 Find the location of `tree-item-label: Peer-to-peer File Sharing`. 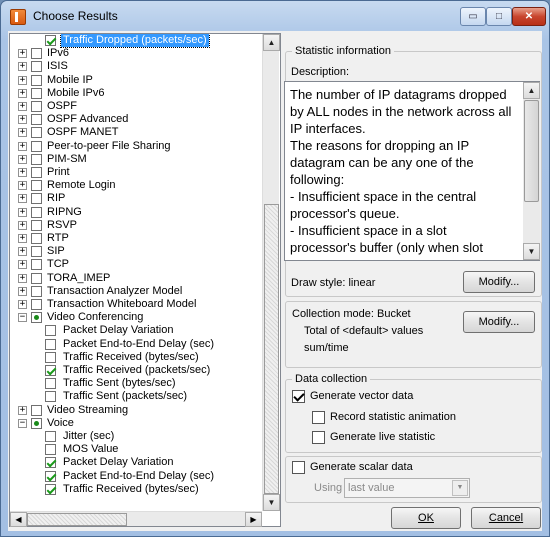

tree-item-label: Peer-to-peer File Sharing is located at coordinates (109, 146).